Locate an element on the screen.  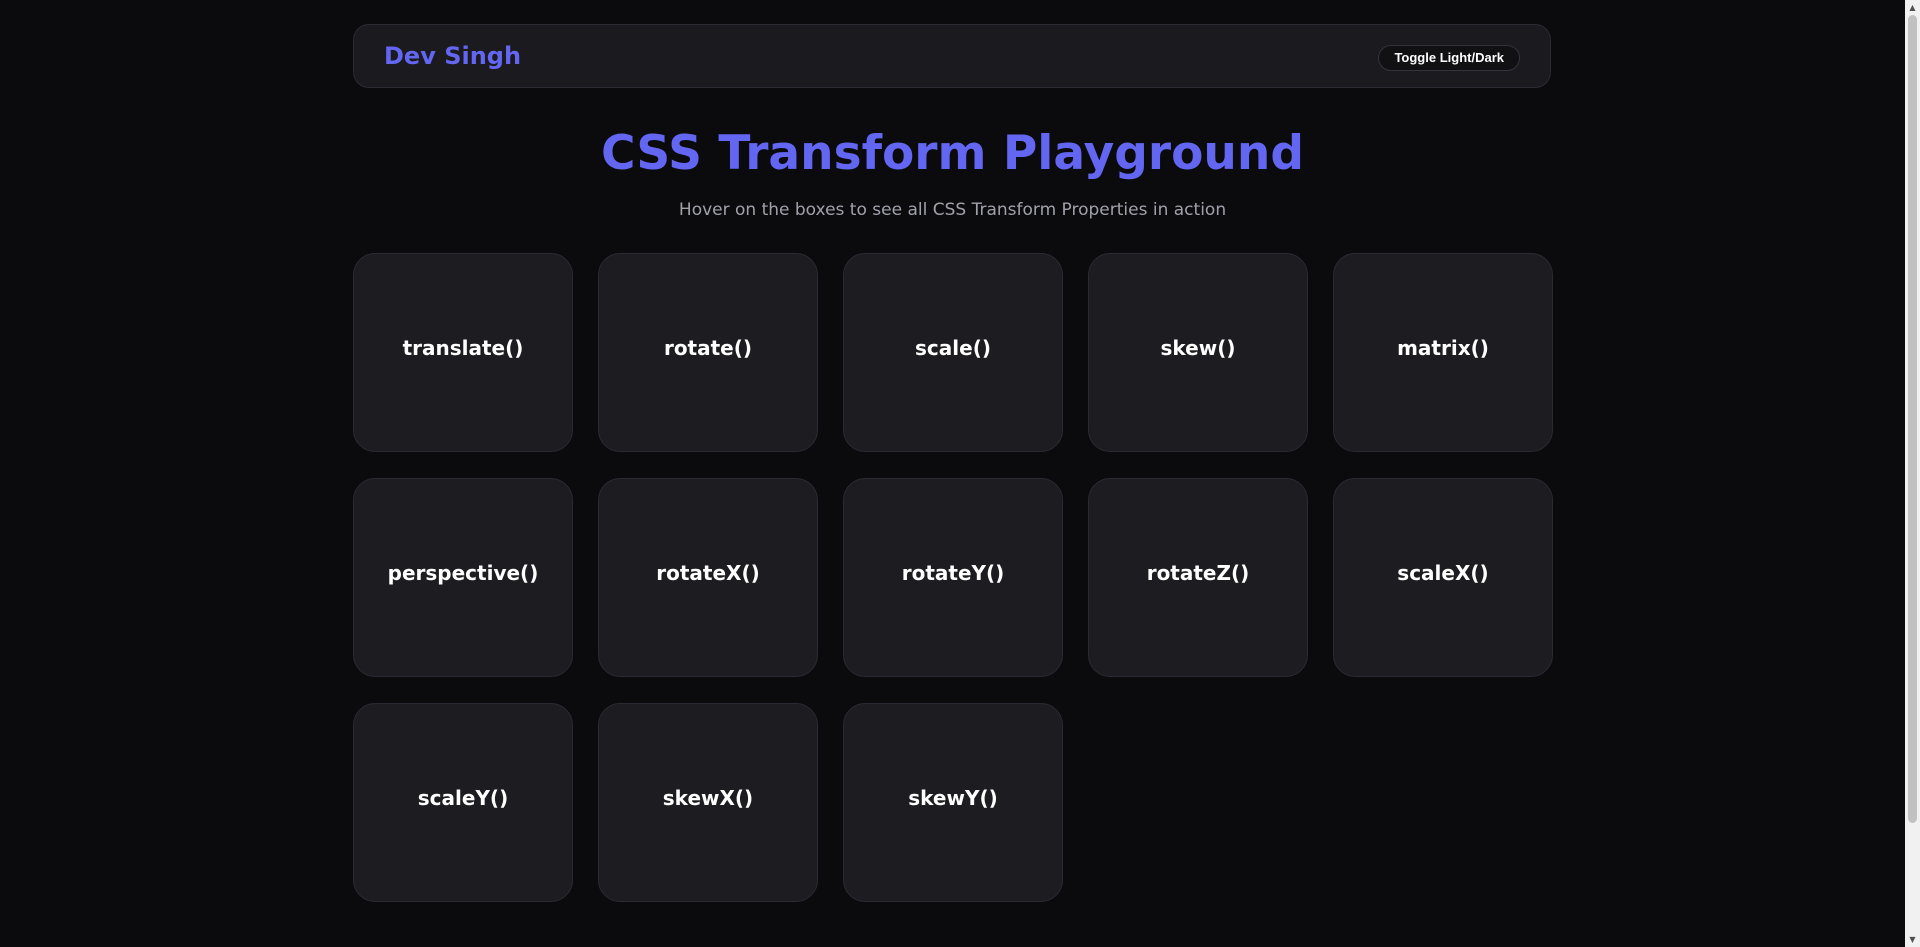
card-matrix: matrix() is located at coordinates (1443, 352).